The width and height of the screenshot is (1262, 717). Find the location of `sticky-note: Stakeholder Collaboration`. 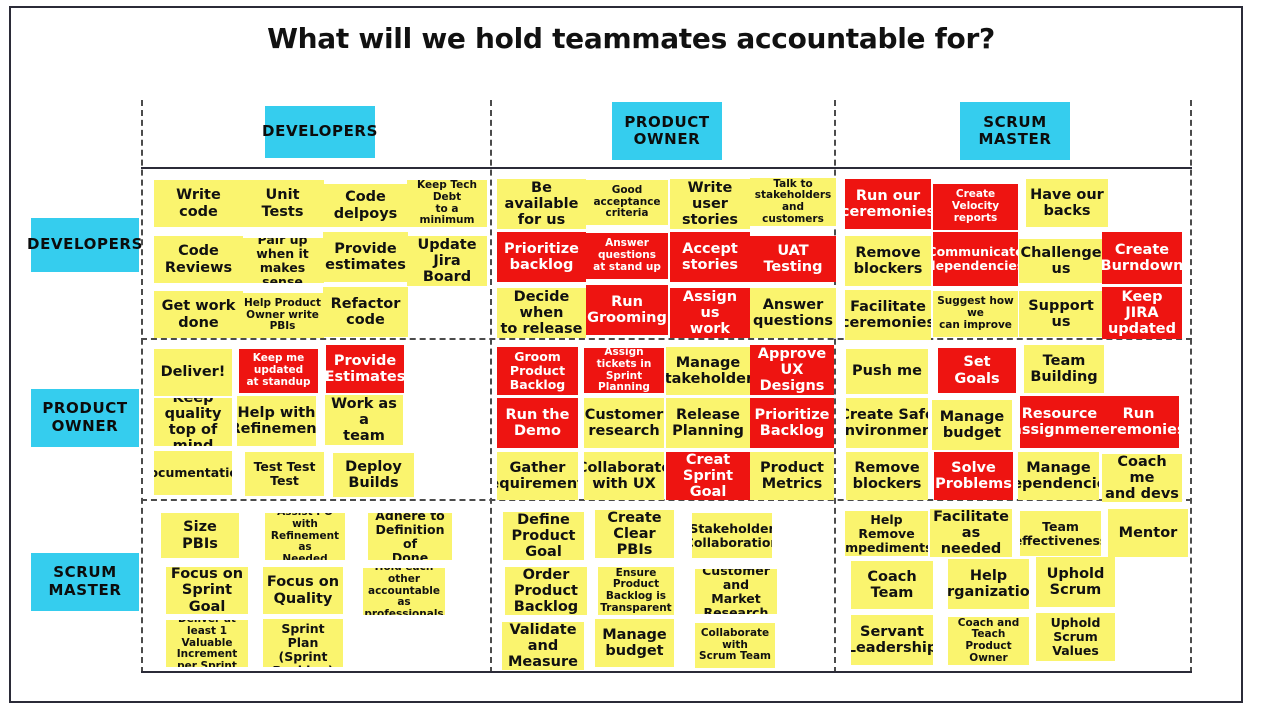

sticky-note: Stakeholder Collaboration is located at coordinates (732, 535).